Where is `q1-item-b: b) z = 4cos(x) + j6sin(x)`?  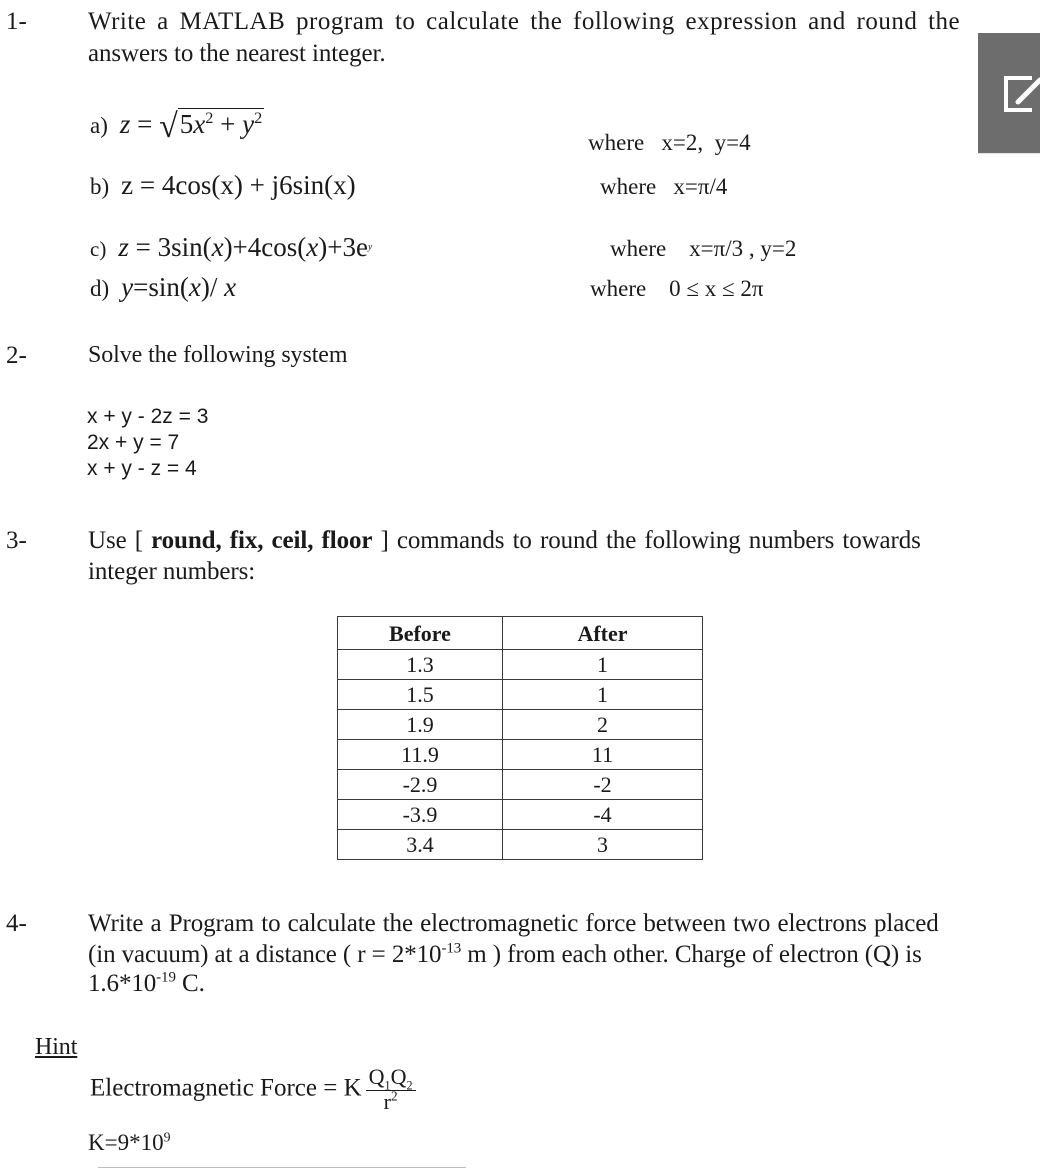
q1-item-b: b) z = 4cos(x) + j6sin(x) is located at coordinates (223, 185).